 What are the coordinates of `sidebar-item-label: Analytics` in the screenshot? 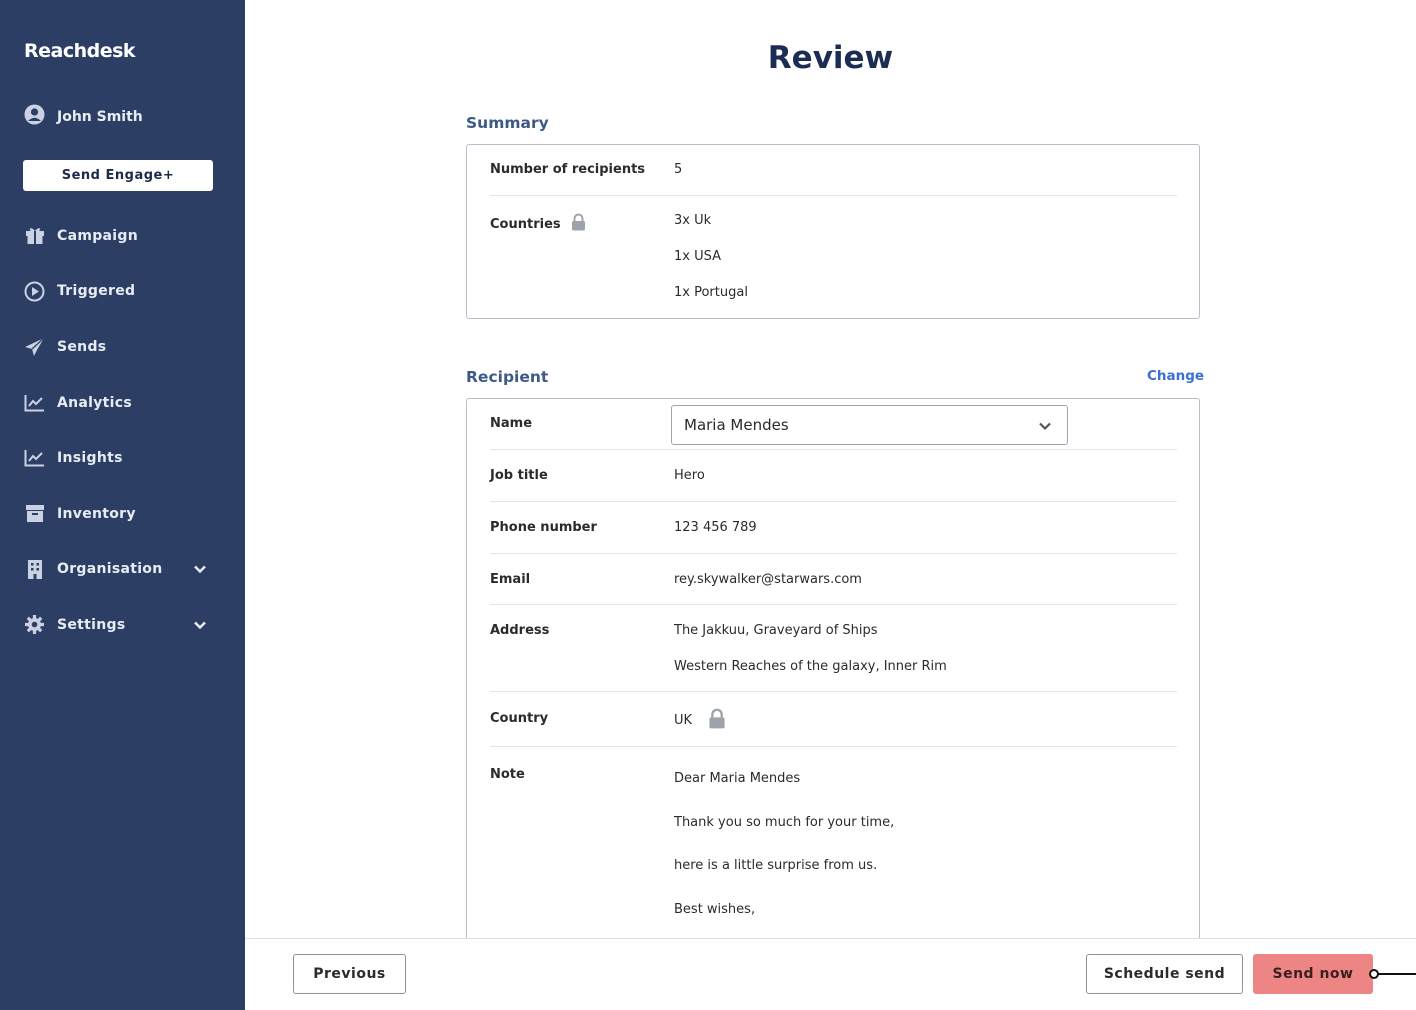 It's located at (94, 402).